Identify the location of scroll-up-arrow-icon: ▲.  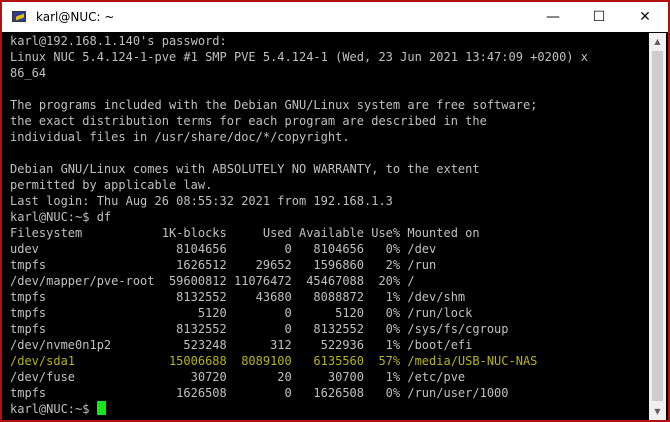
(657, 41).